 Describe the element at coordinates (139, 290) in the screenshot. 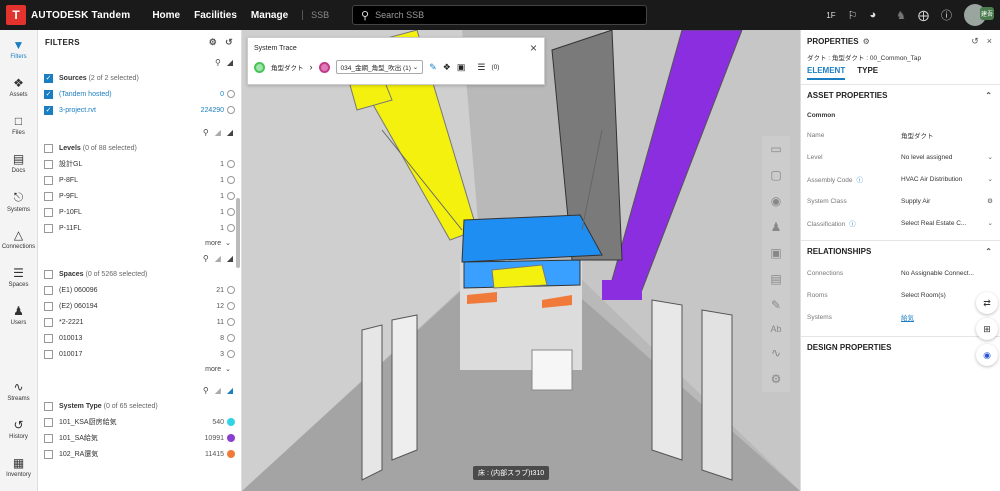

I see `list-item: (E1) 060096 21` at that location.